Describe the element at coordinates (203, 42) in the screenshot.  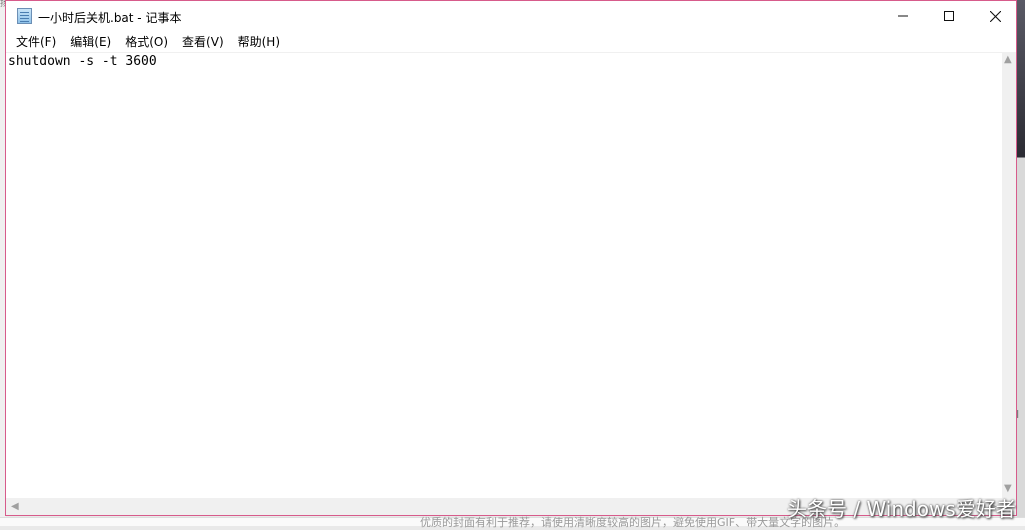
I see `menu-view: 查看(V)` at that location.